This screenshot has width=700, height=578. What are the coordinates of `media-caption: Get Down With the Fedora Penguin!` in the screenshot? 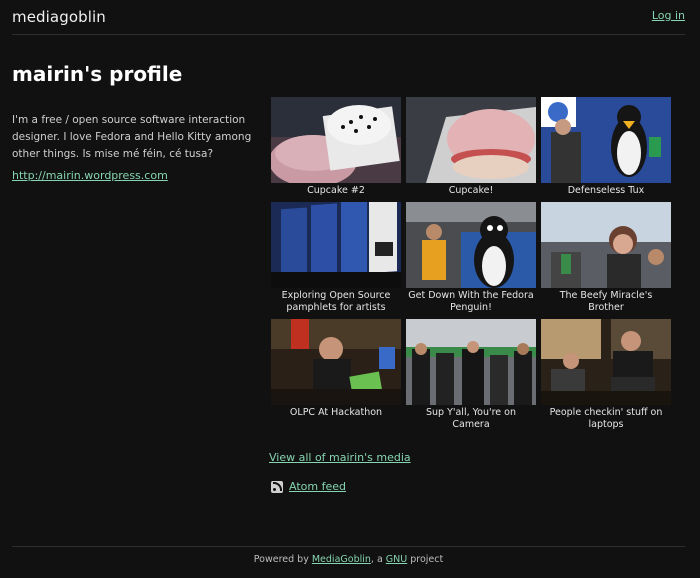 It's located at (471, 301).